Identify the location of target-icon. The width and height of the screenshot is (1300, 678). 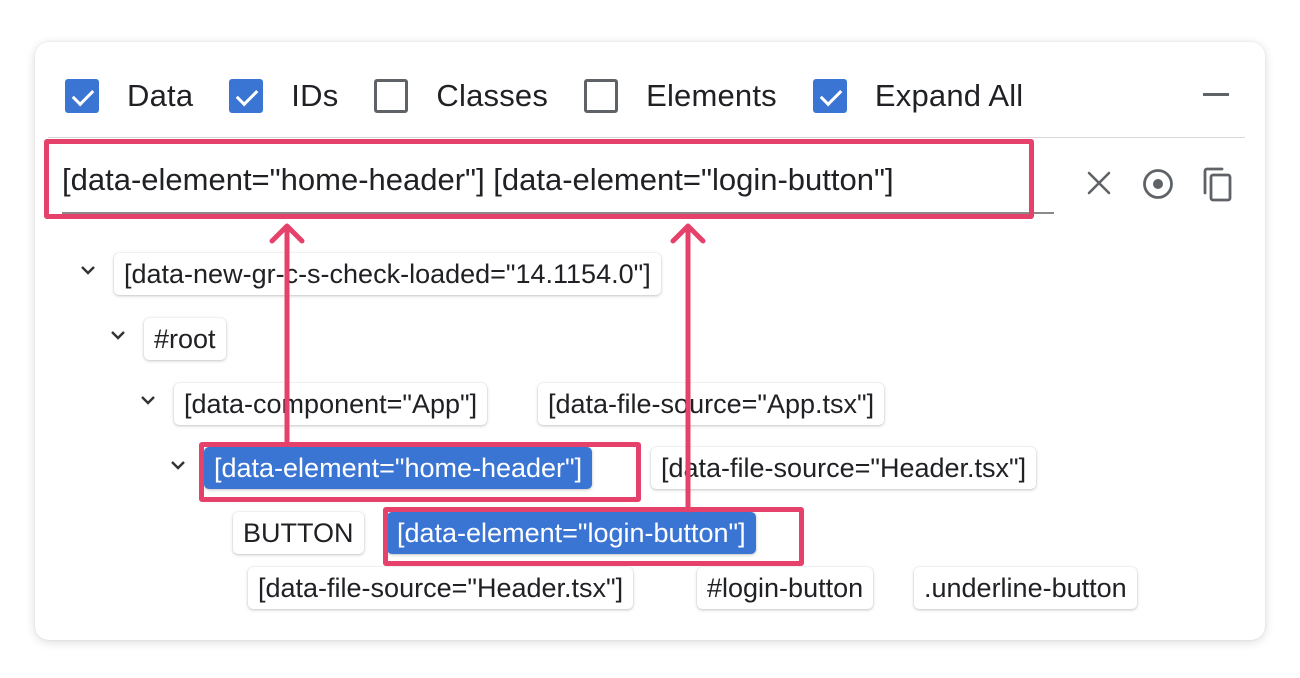
(1158, 184).